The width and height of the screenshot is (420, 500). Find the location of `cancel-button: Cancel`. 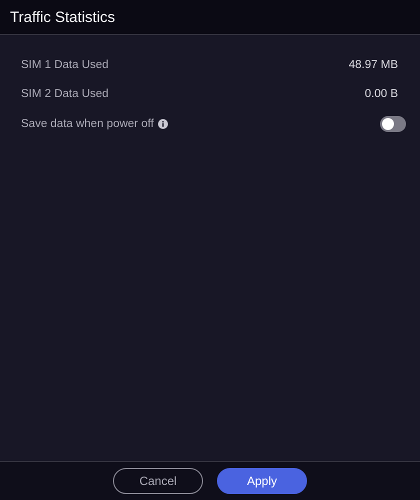

cancel-button: Cancel is located at coordinates (158, 481).